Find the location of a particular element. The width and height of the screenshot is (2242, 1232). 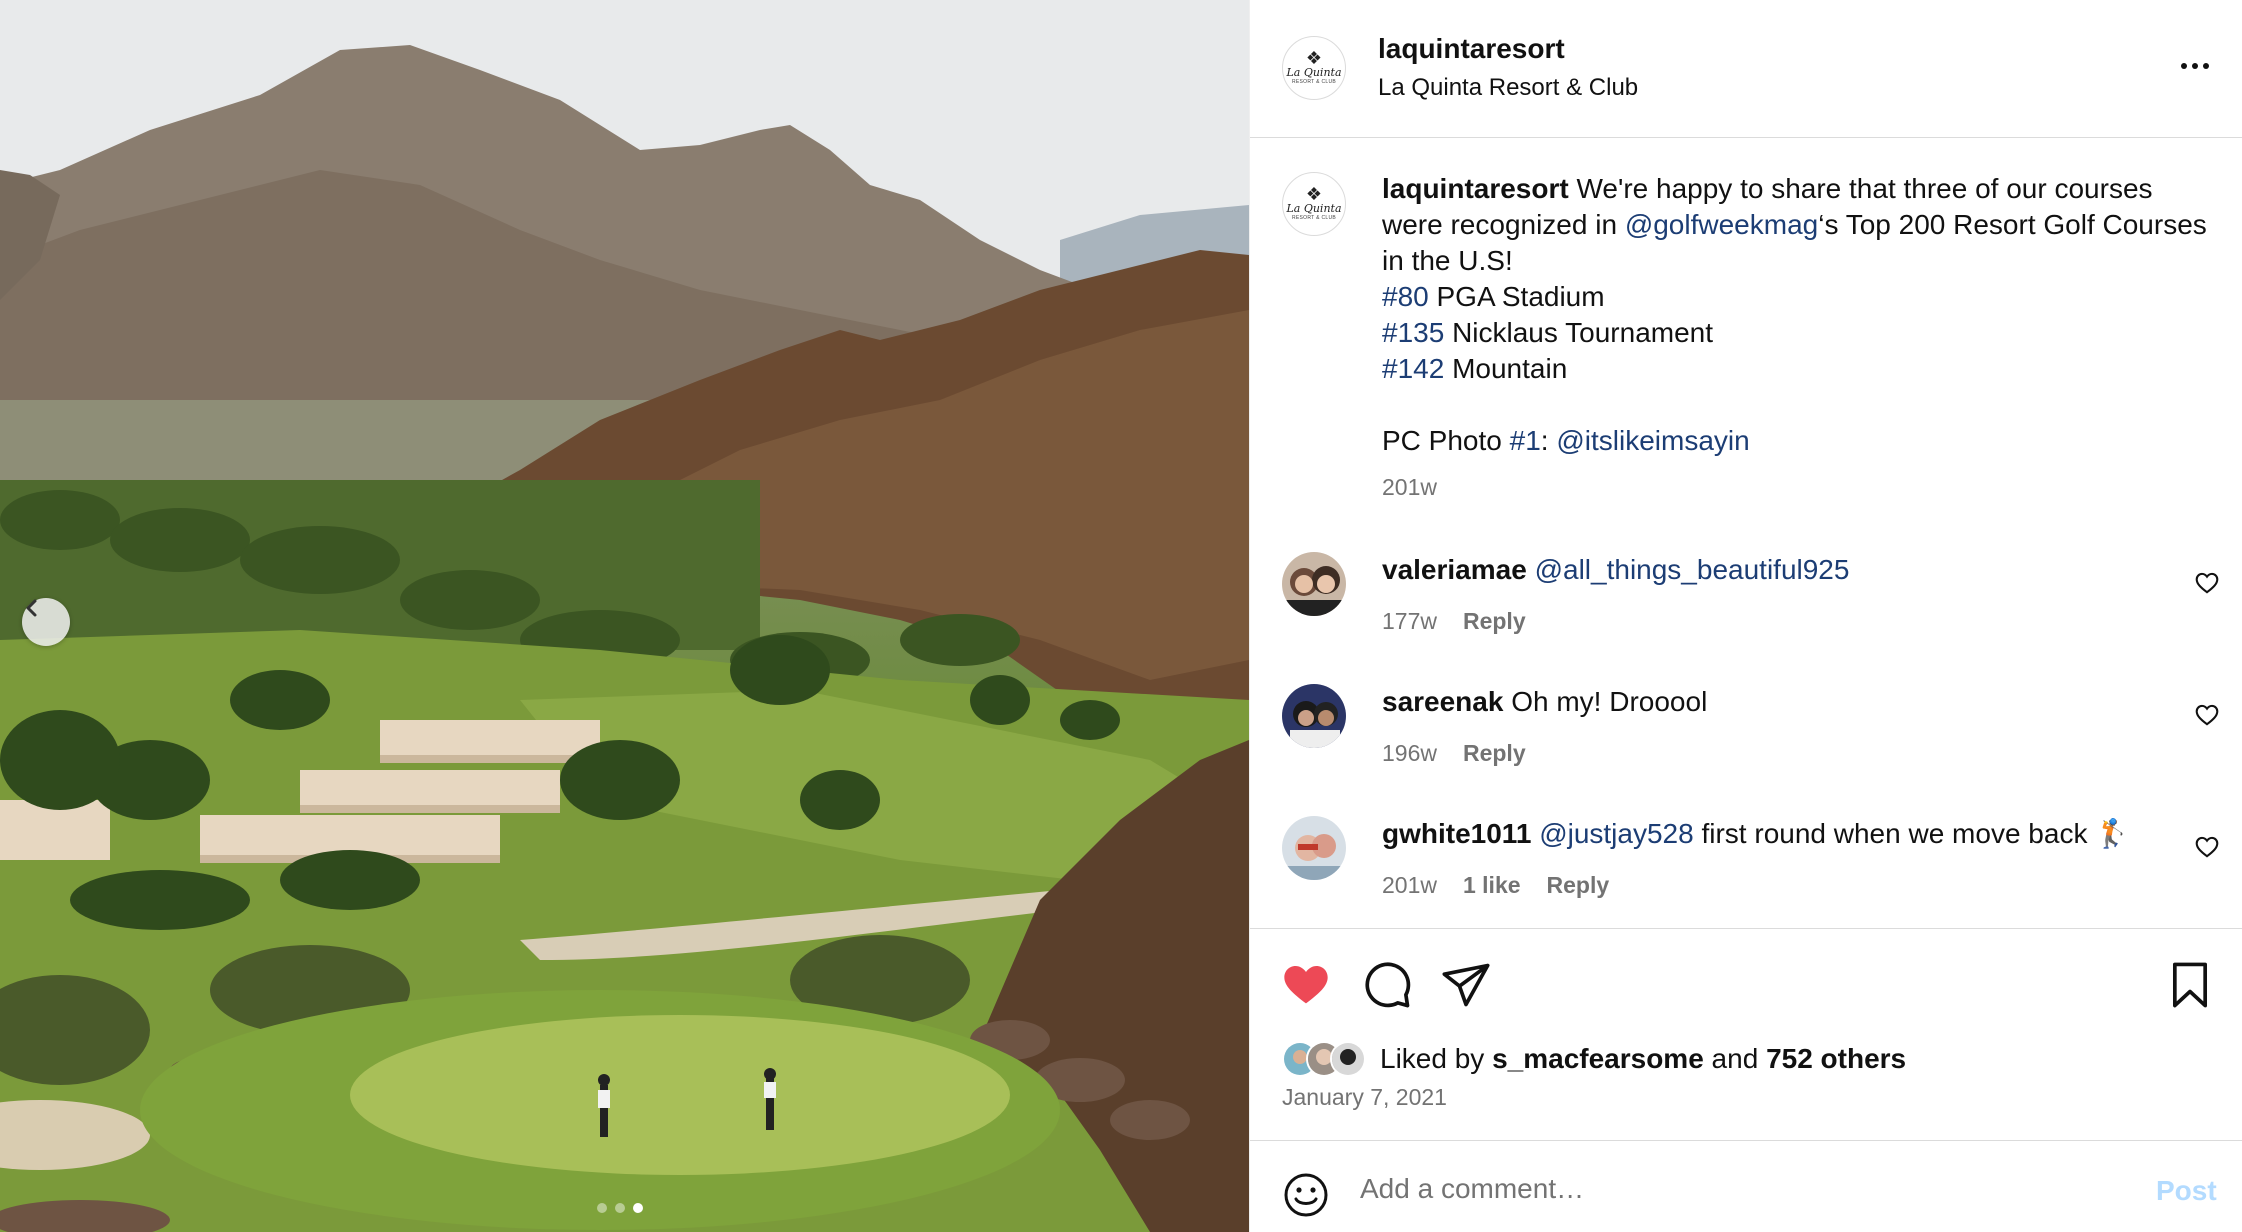

comment-like-count: 1 like is located at coordinates (1492, 885).